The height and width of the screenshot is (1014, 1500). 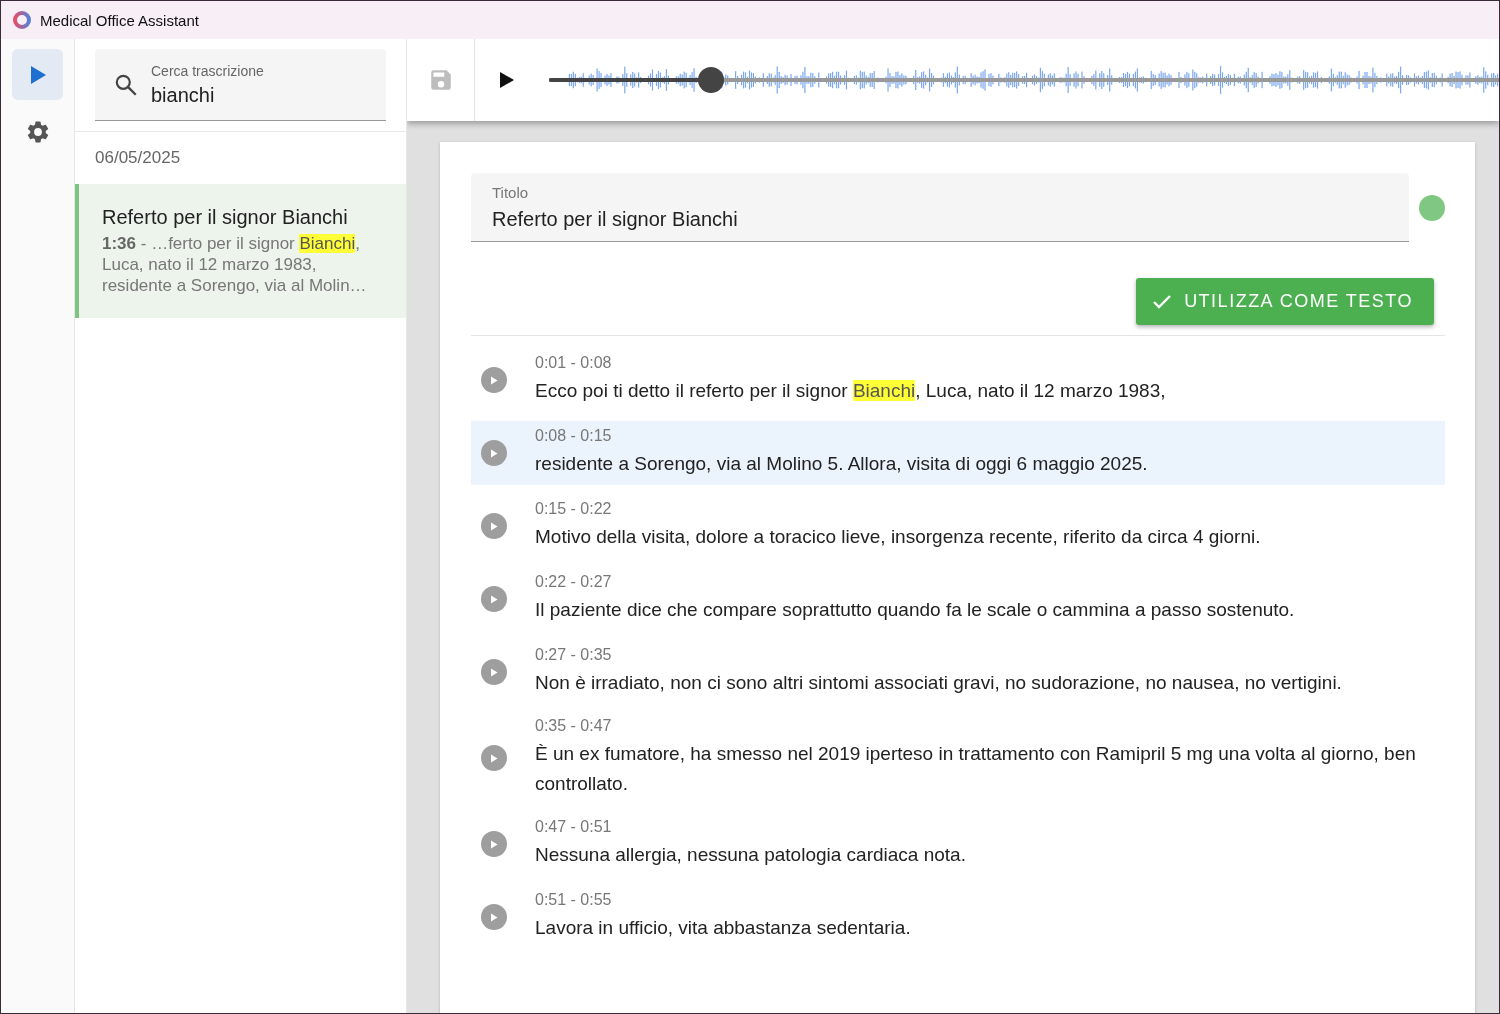 I want to click on segment-time: 0:22 - 0:27, so click(x=574, y=582).